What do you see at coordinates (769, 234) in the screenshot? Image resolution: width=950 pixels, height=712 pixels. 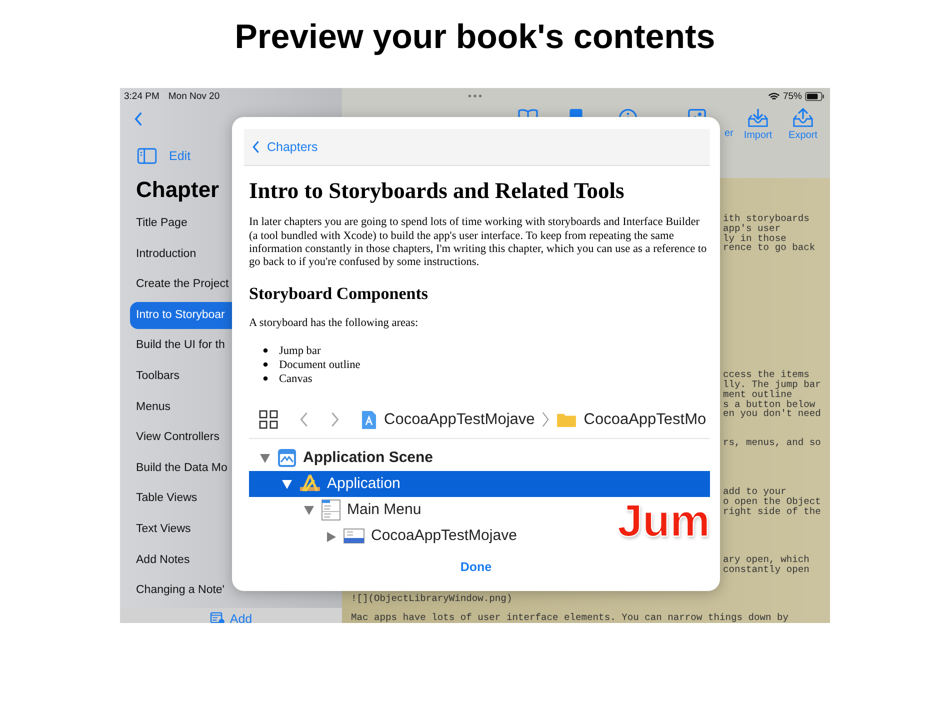 I see `markdown-paragraph: ith storyboards app's user ly in those rence to go back` at bounding box center [769, 234].